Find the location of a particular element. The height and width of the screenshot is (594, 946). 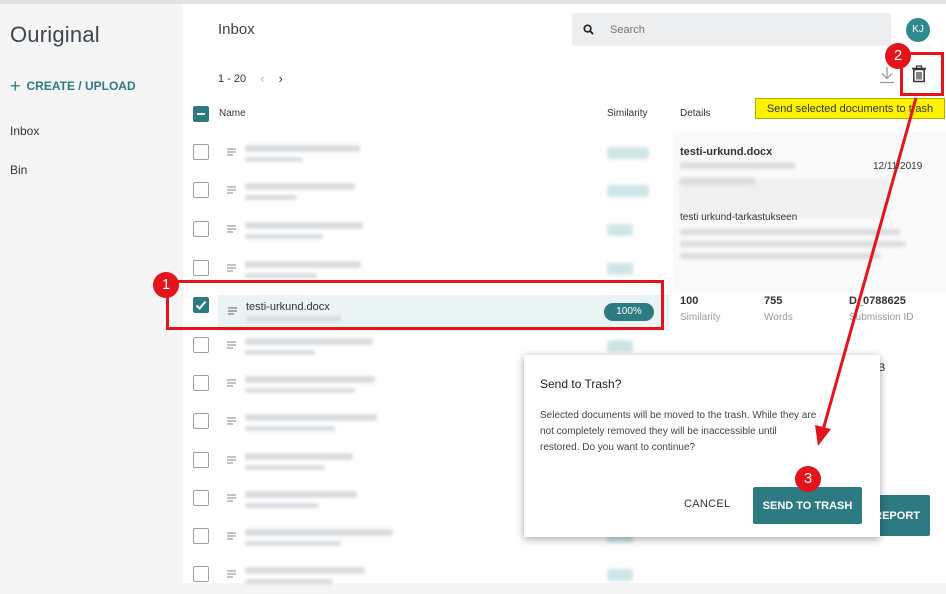

annotation-badge-2: 2 is located at coordinates (898, 56).